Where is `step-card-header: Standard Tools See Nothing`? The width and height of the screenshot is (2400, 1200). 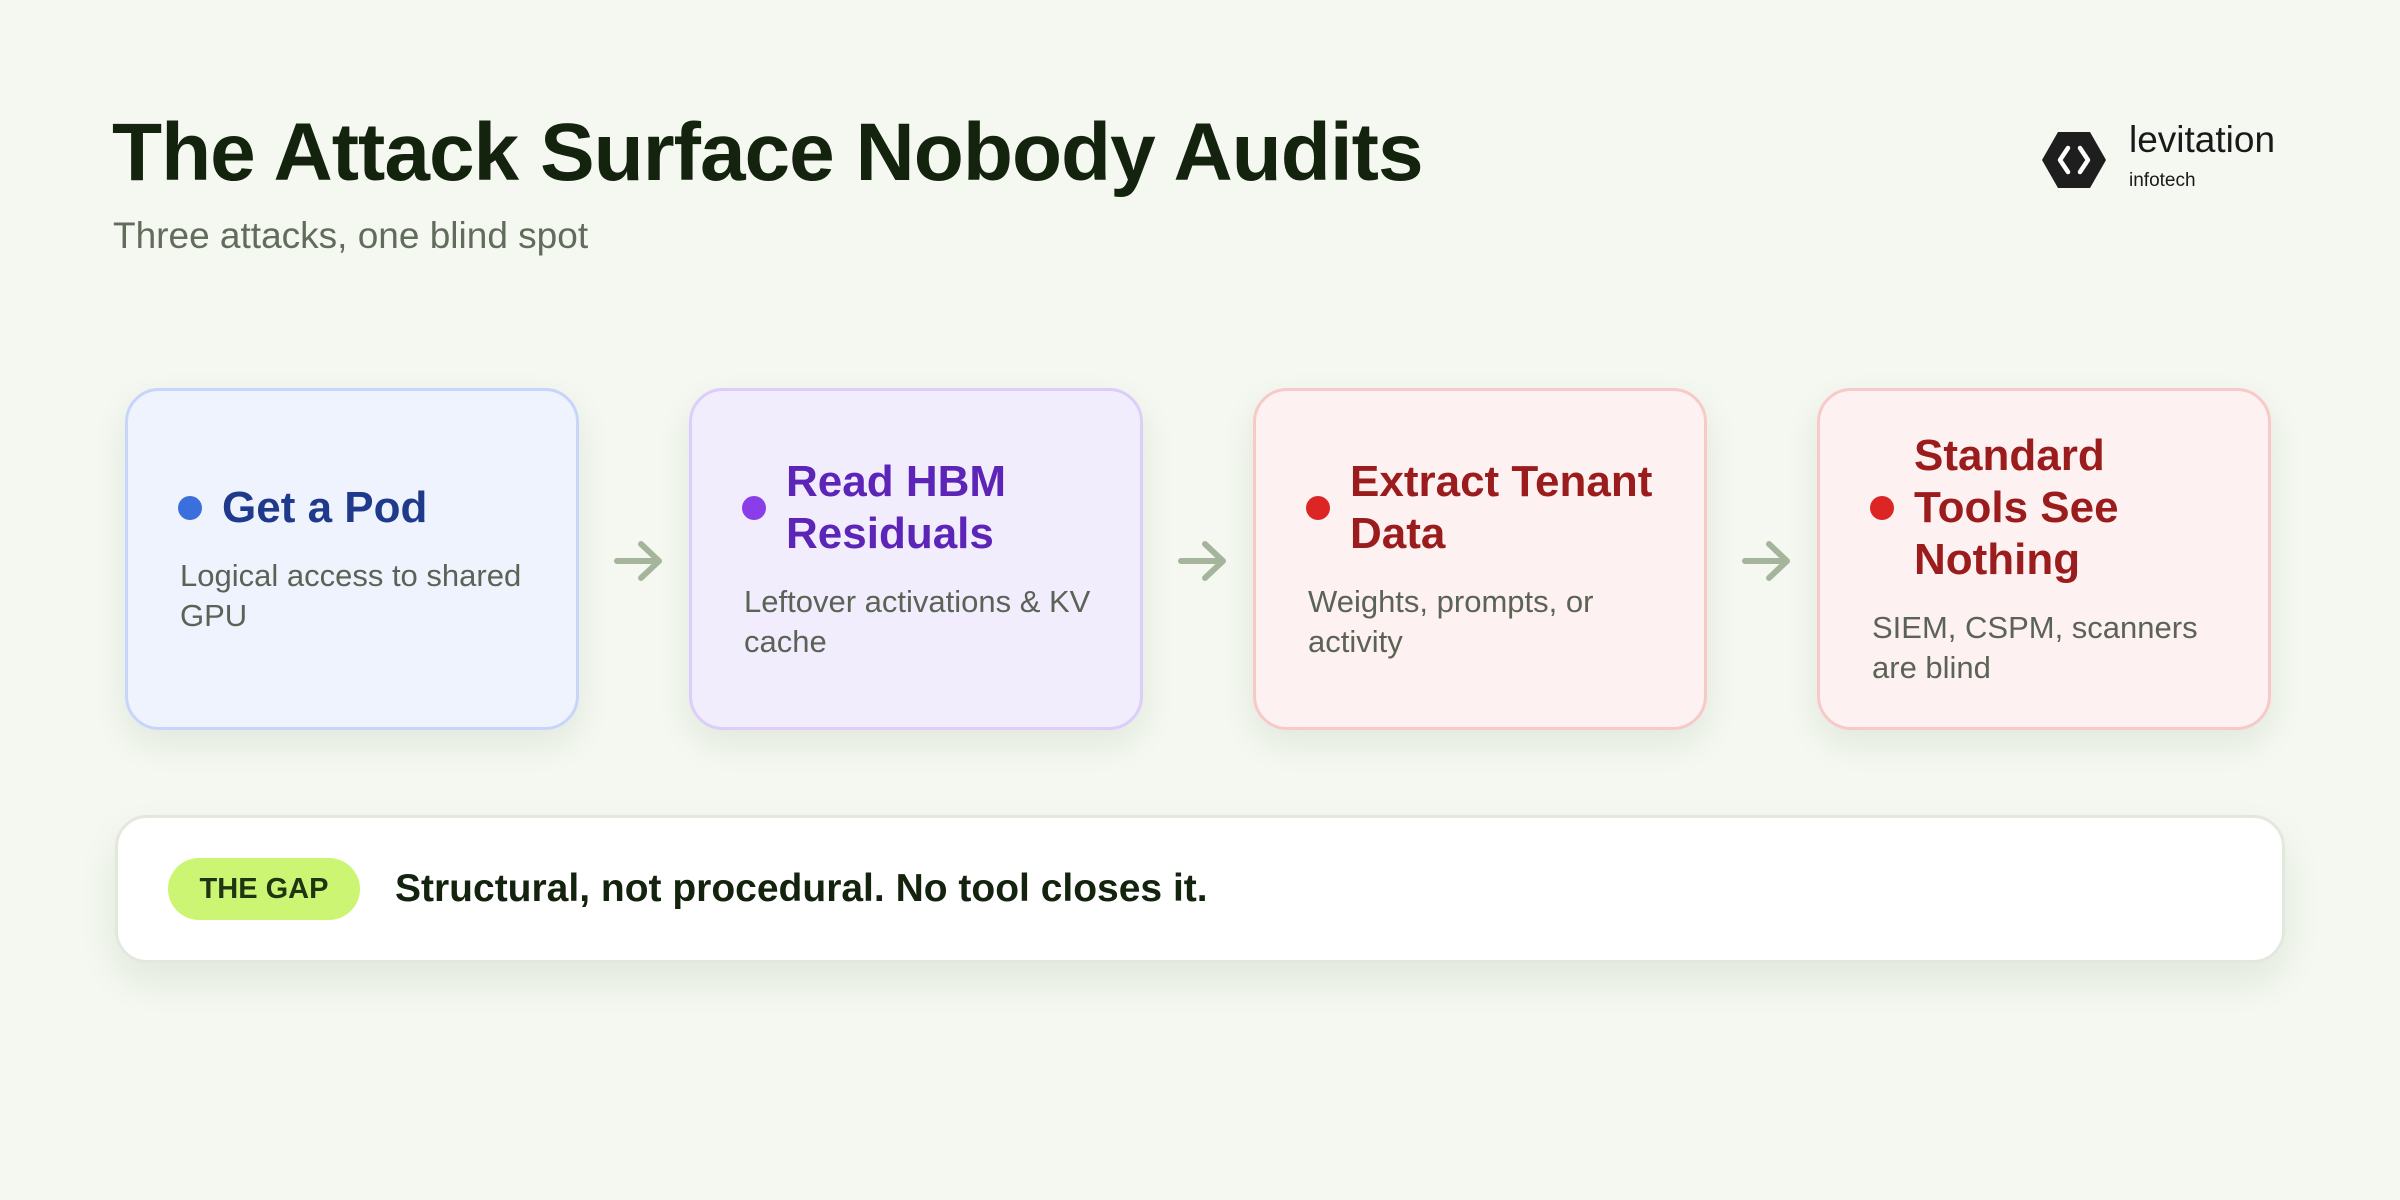
step-card-header: Standard Tools See Nothing is located at coordinates (2045, 508).